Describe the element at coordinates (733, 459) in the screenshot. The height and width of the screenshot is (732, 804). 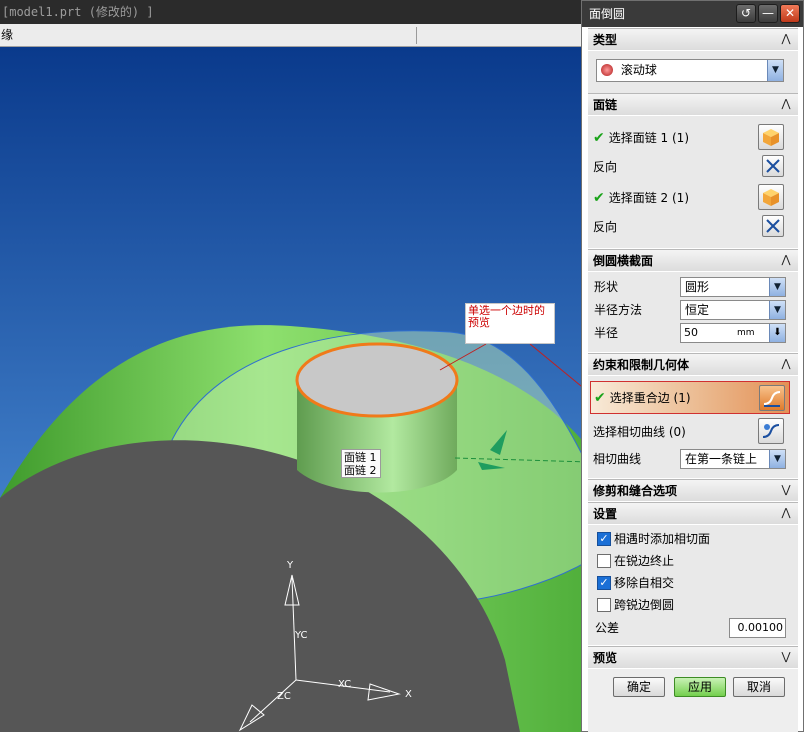
I see `tangent-curve-dropdown: 在第一条链上 ▼` at that location.